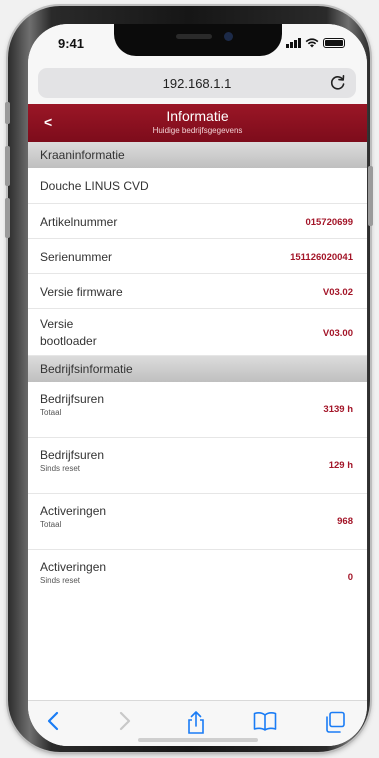 The width and height of the screenshot is (379, 758). I want to click on info-value: 0, so click(350, 577).